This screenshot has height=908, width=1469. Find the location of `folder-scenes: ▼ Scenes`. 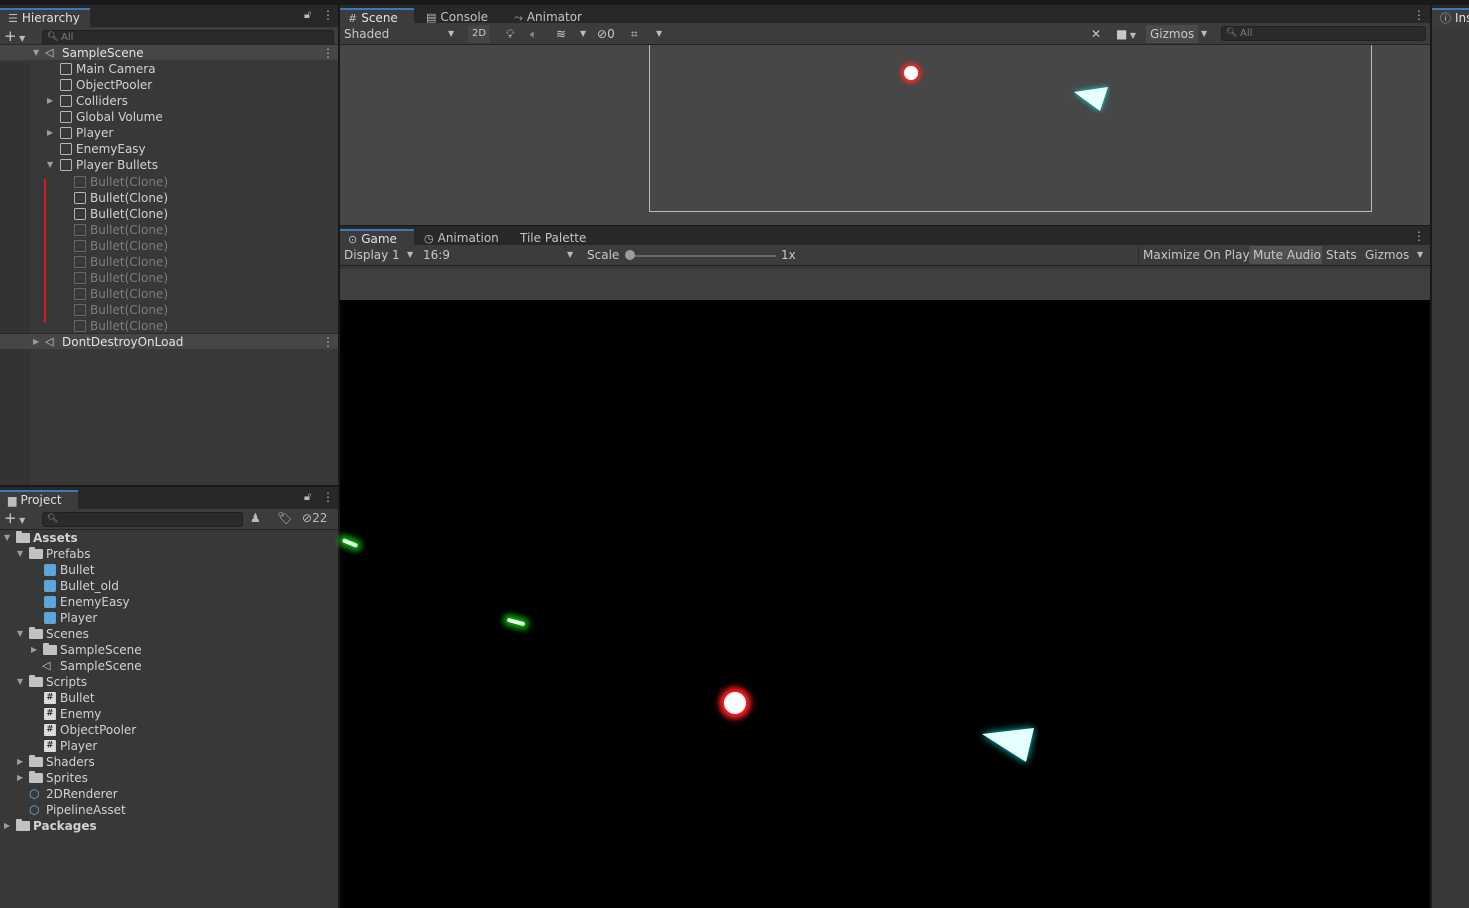

folder-scenes: ▼ Scenes is located at coordinates (169, 634).